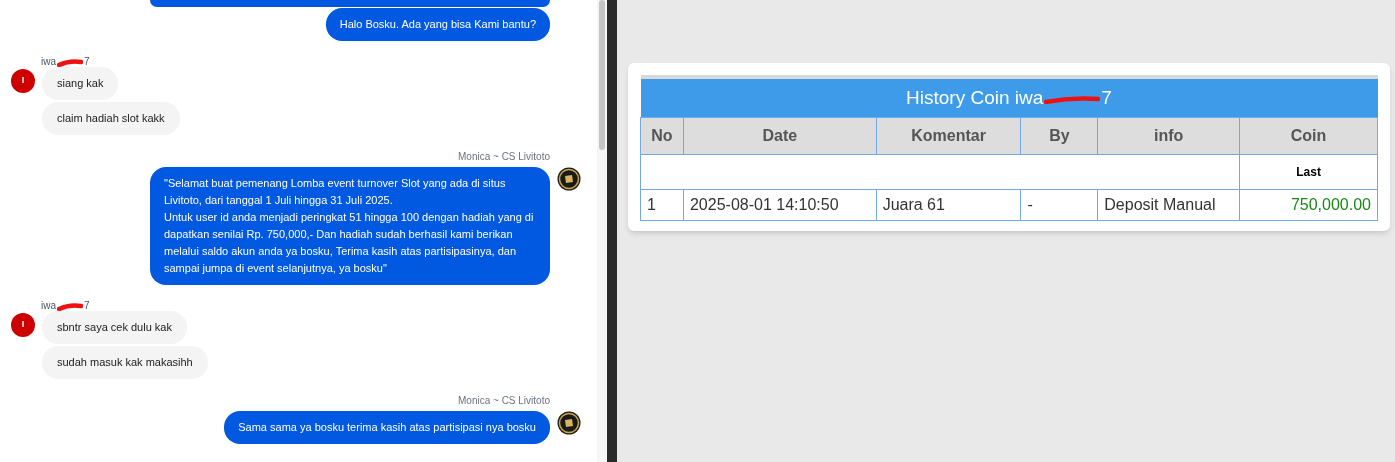 This screenshot has height=462, width=1395. What do you see at coordinates (780, 135) in the screenshot?
I see `column-header: Date` at bounding box center [780, 135].